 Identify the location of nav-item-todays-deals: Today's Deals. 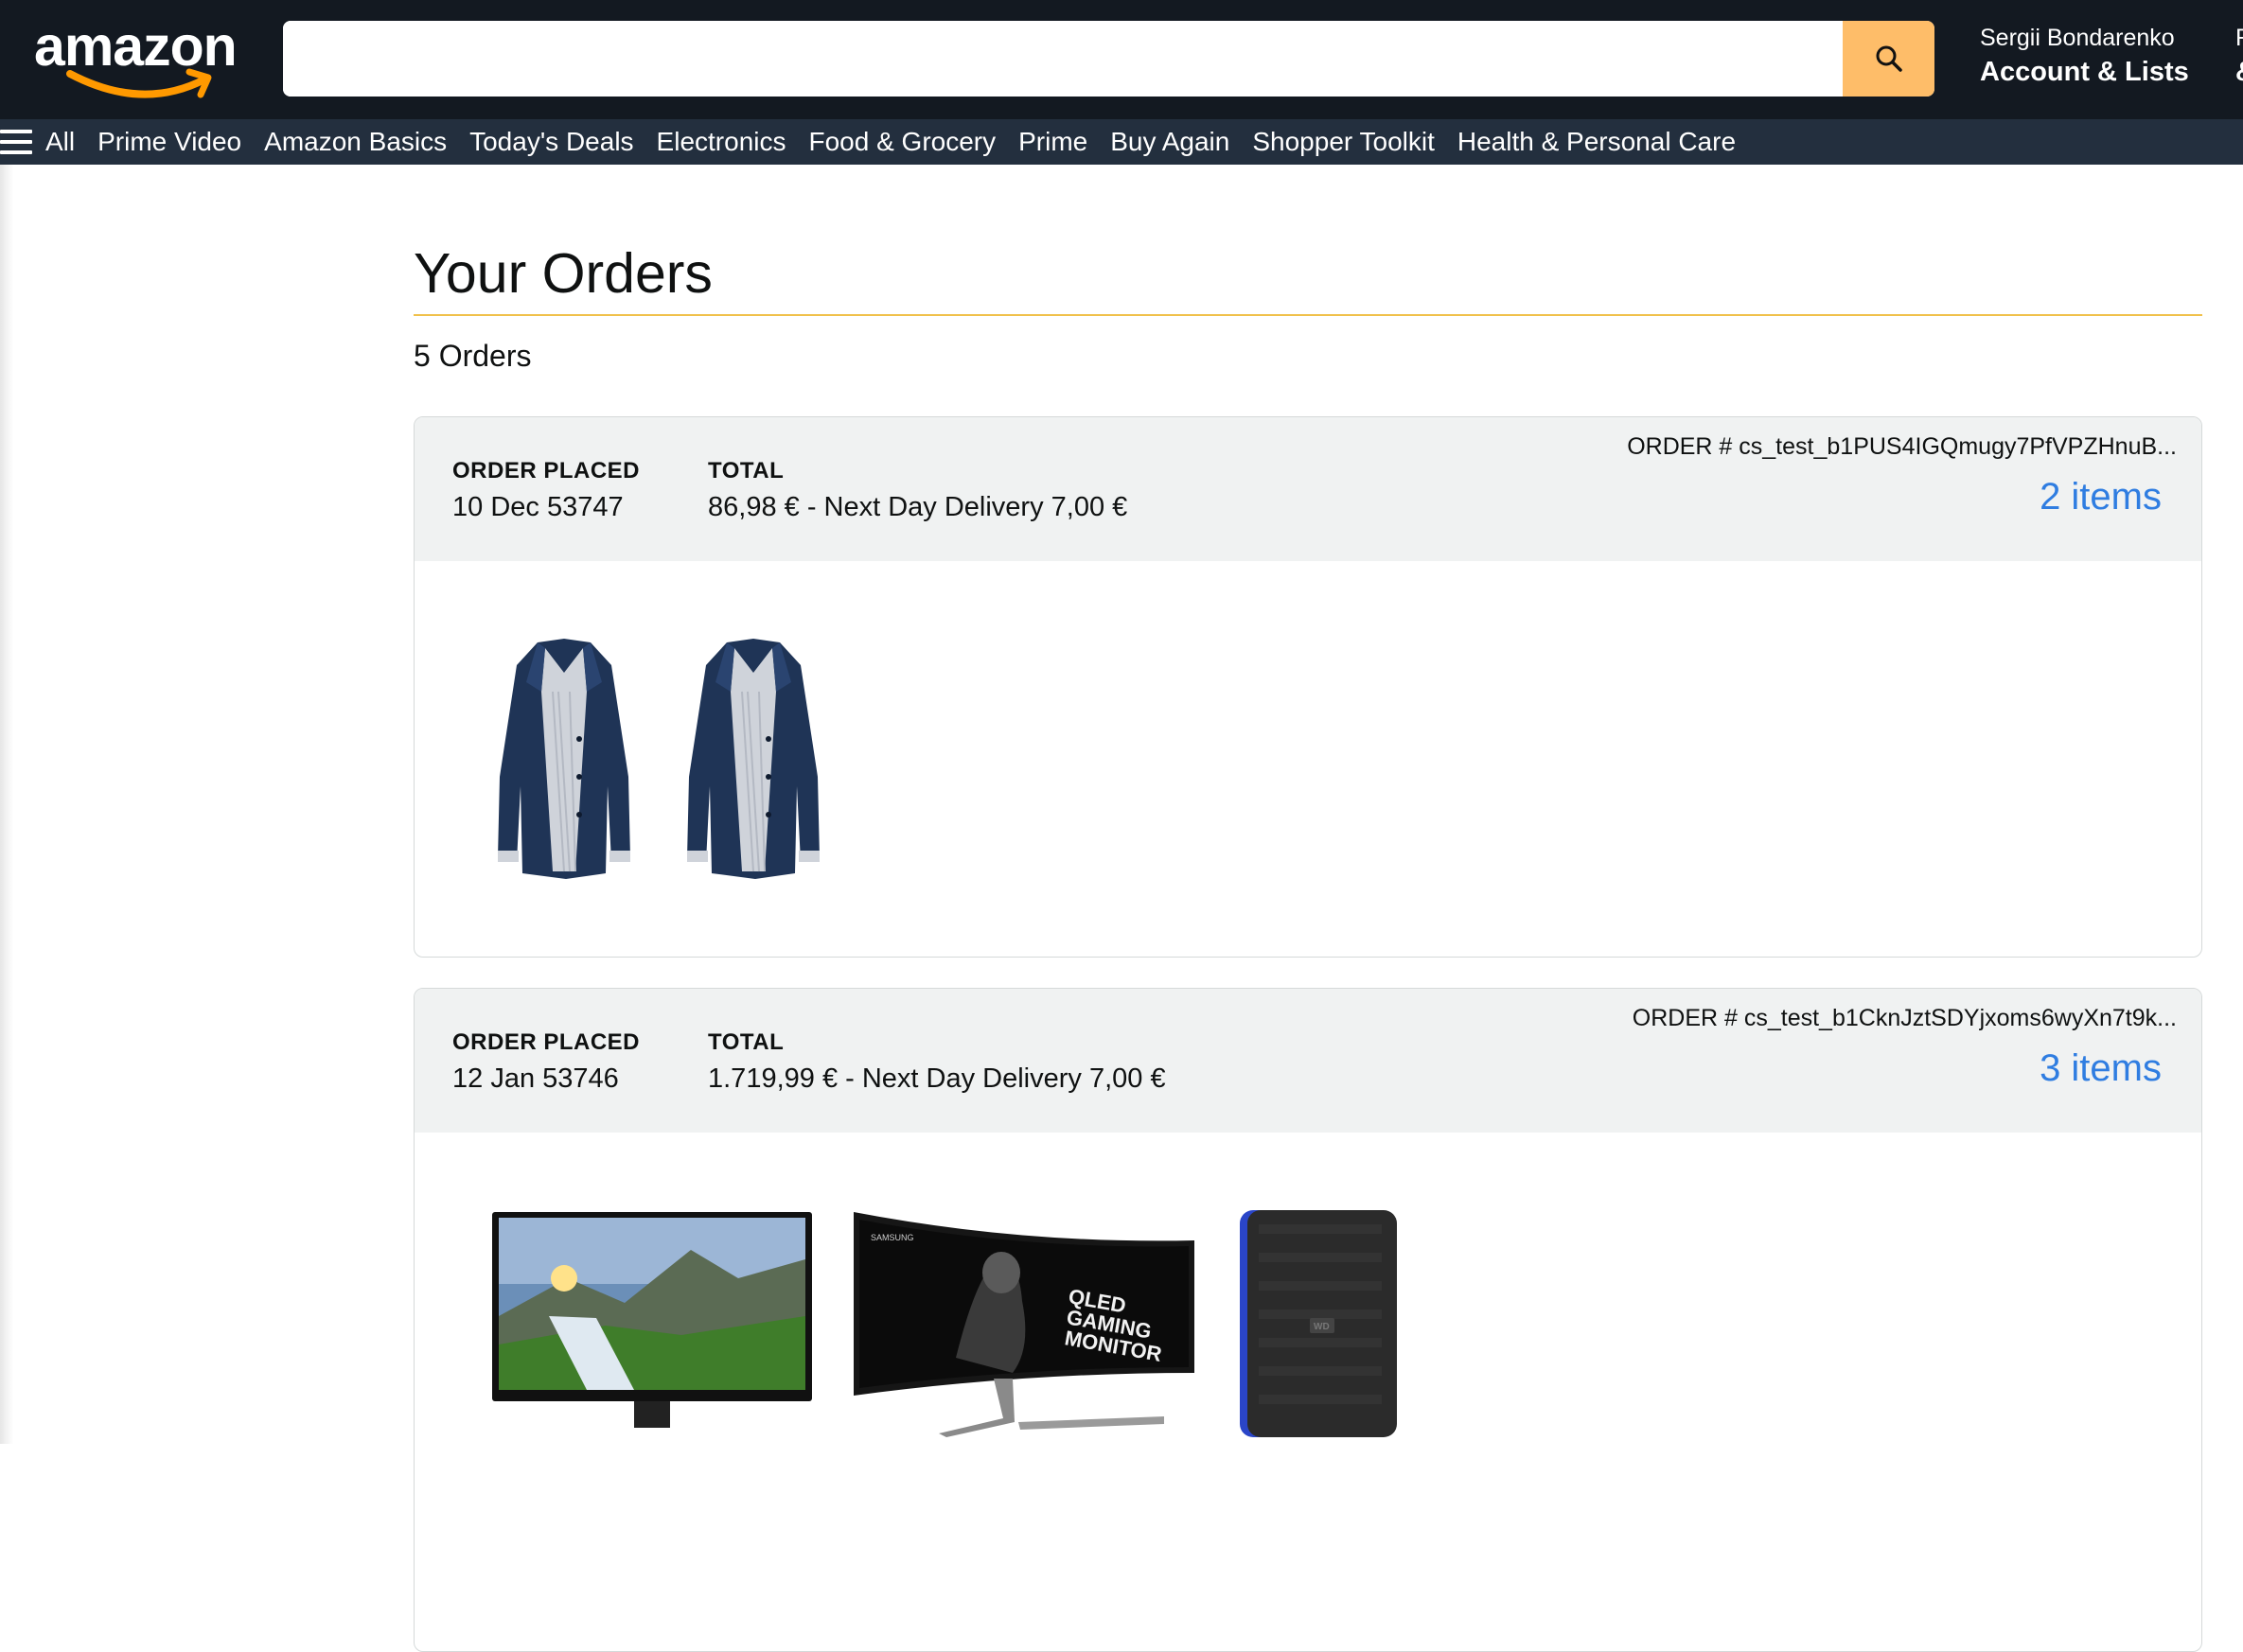
(551, 142).